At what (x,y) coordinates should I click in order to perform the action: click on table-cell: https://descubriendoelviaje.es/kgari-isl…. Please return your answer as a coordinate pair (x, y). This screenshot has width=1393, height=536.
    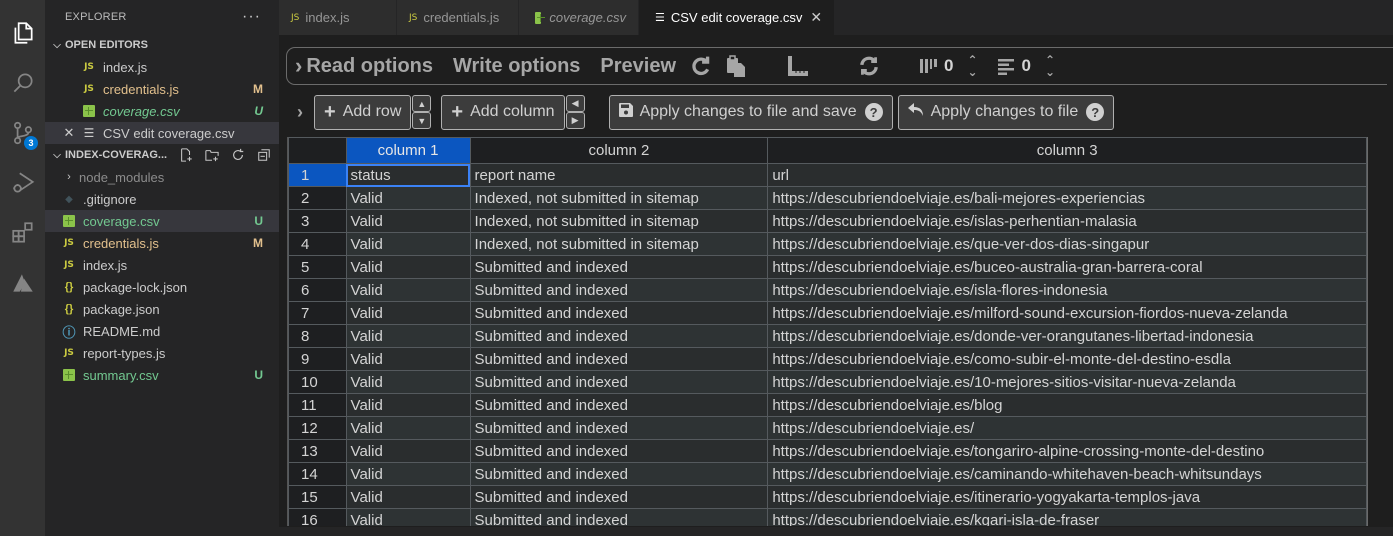
    Looking at the image, I should click on (1067, 517).